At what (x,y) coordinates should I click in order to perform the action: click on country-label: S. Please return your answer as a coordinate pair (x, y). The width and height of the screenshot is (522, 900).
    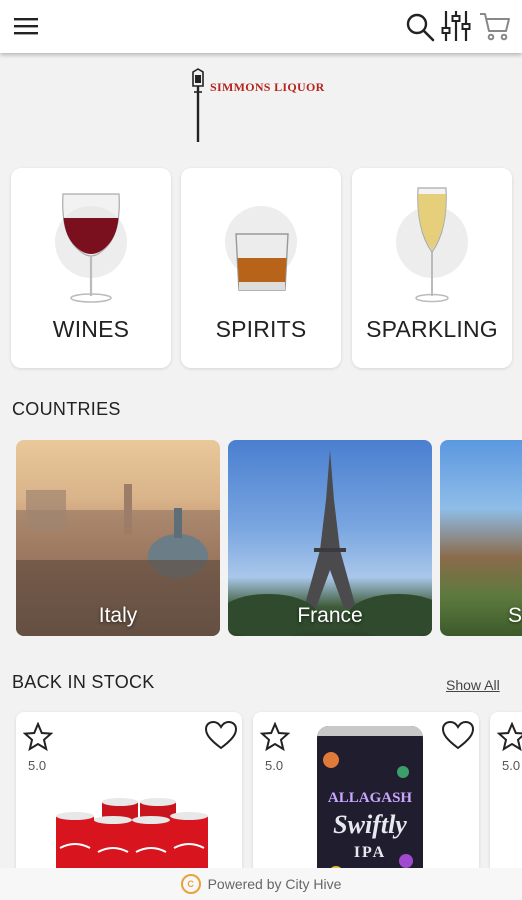
    Looking at the image, I should click on (514, 615).